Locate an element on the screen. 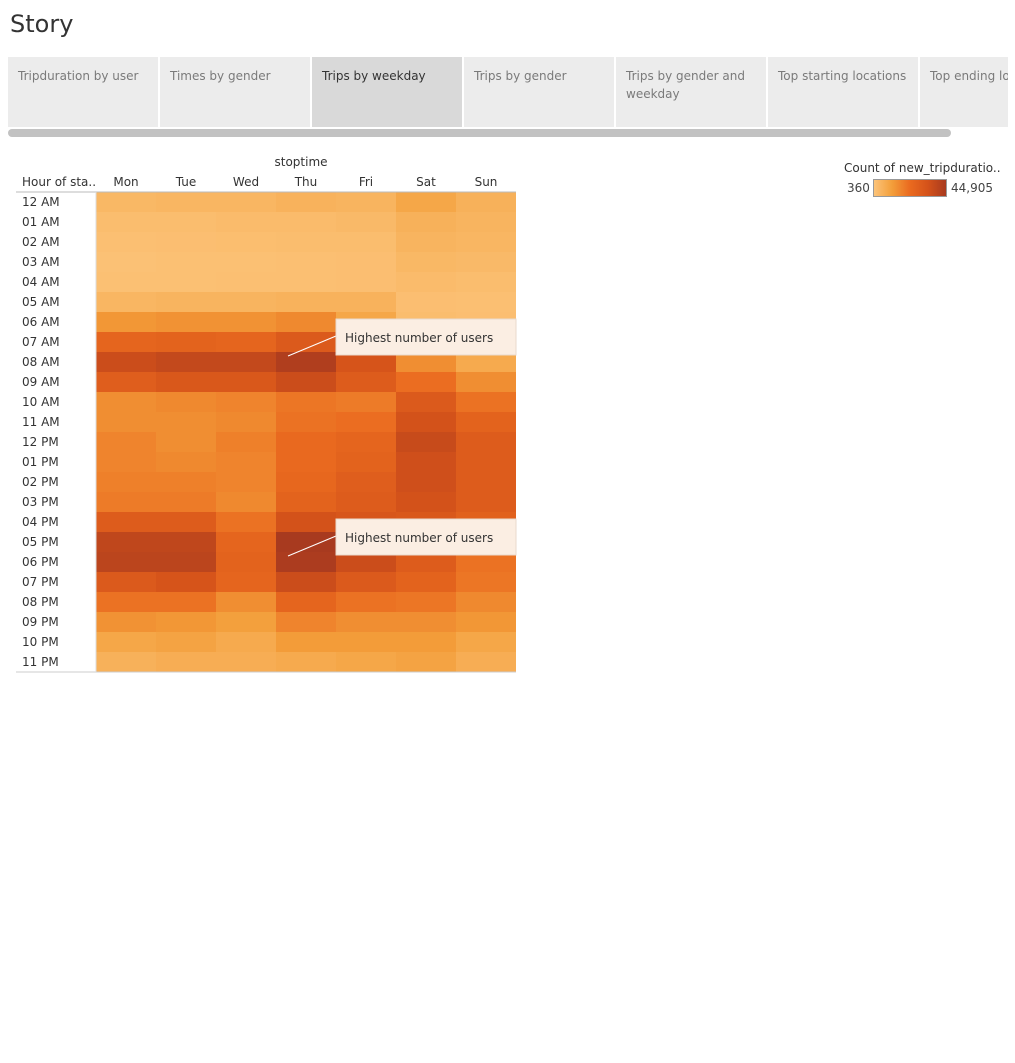  story-point-tab-3: Trips by weekday is located at coordinates (387, 92).